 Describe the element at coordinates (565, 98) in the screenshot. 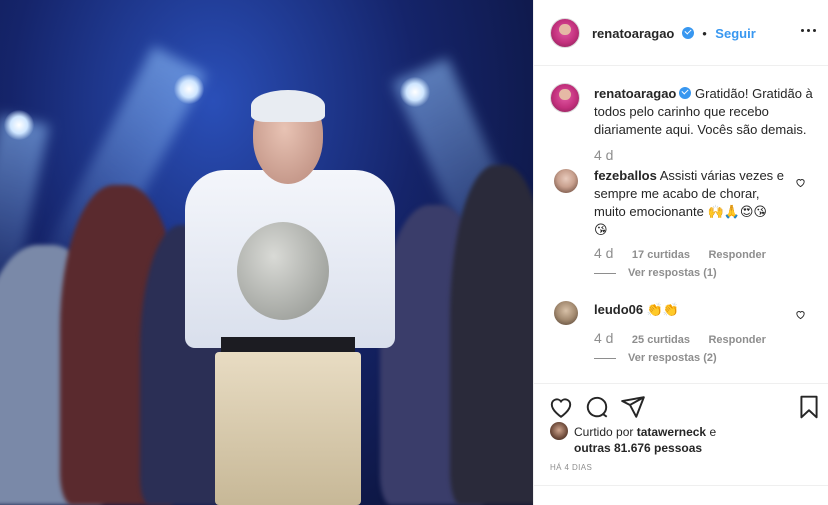

I see `caption-author-avatar` at that location.